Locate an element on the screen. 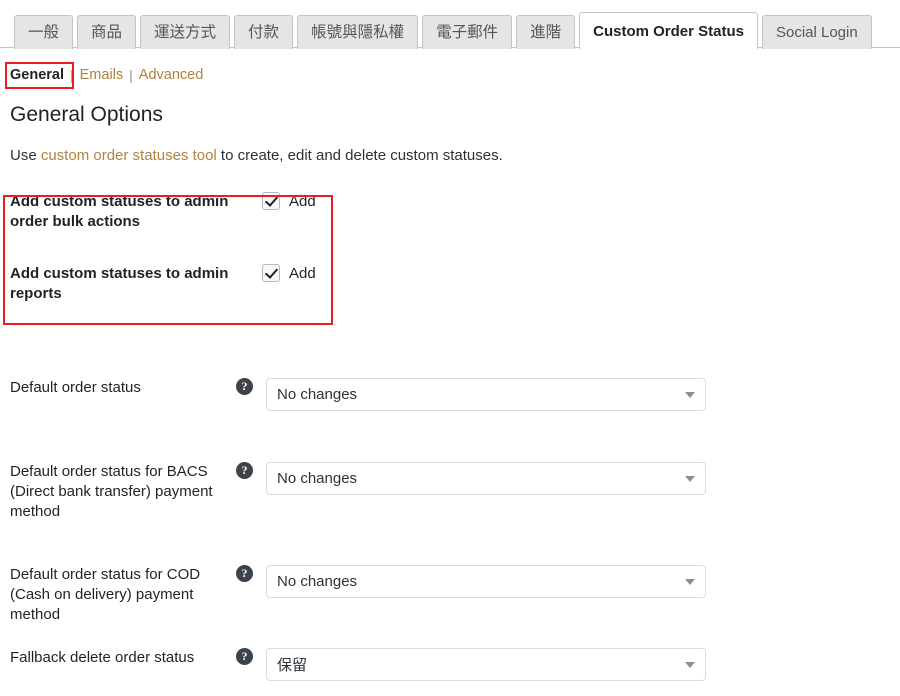  order-status-select: 保留 is located at coordinates (486, 664).